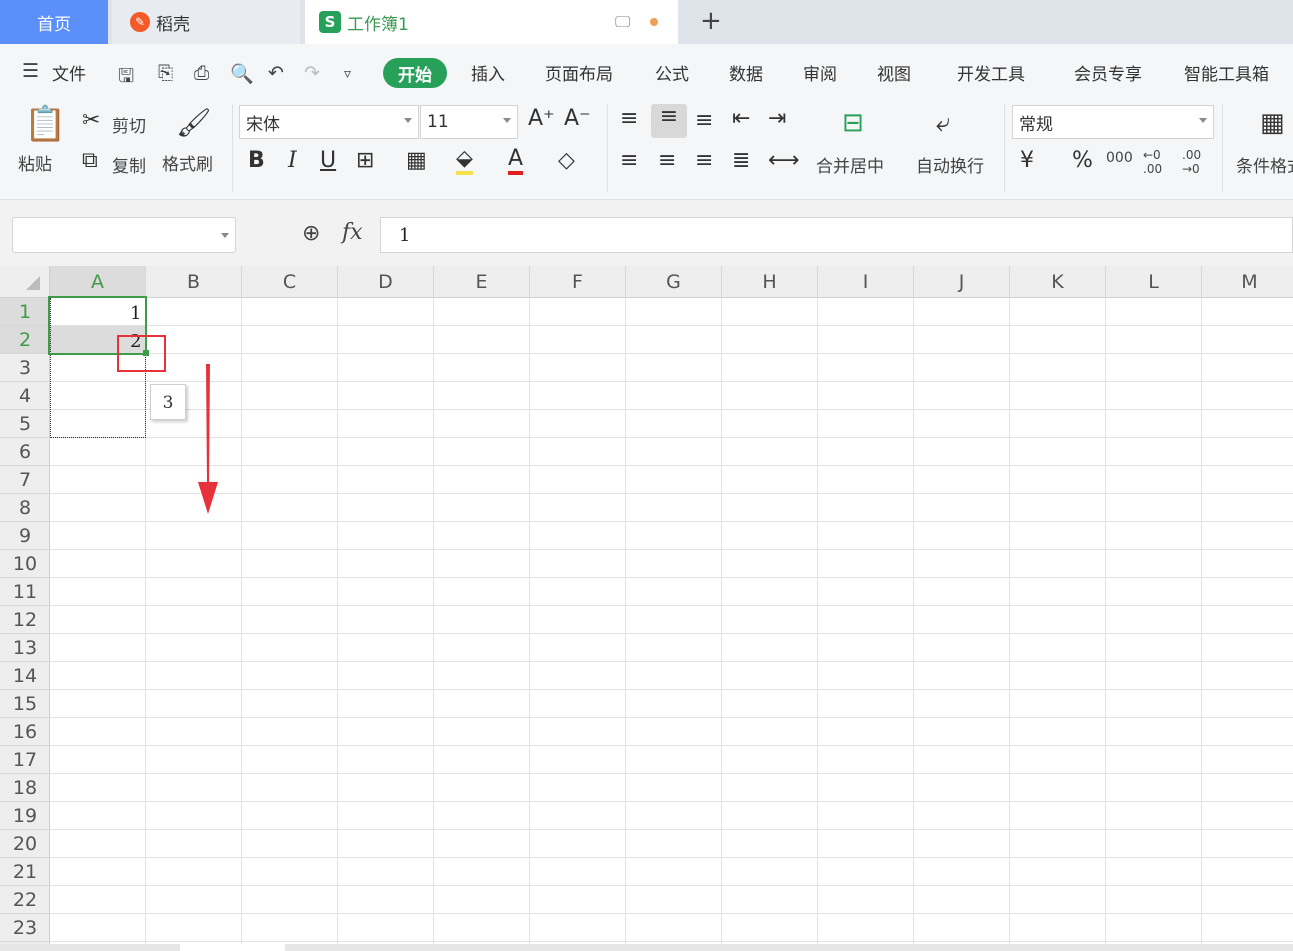 This screenshot has height=951, width=1293. Describe the element at coordinates (784, 160) in the screenshot. I see `distribute-icon: ⟷` at that location.